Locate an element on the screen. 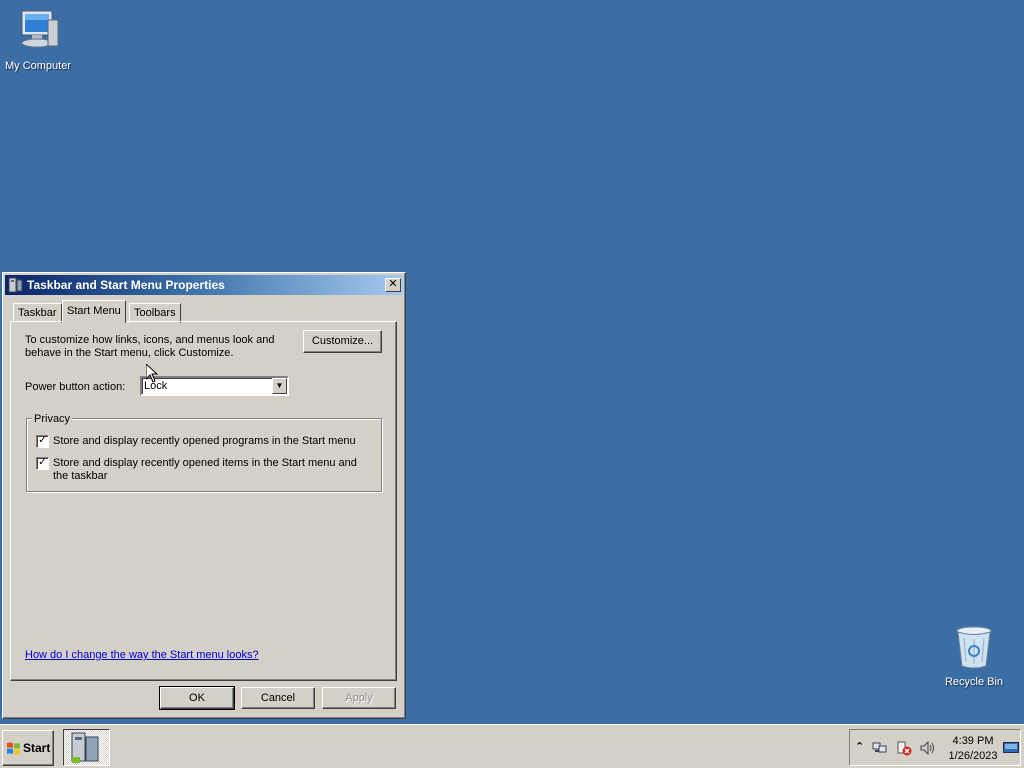  dialog-titlebar: Taskbar and Start Menu Properties ✕ is located at coordinates (204, 285).